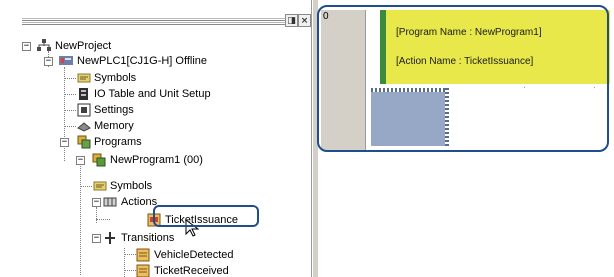 The height and width of the screenshot is (277, 614). What do you see at coordinates (139, 202) in the screenshot?
I see `tree-item-label: Actions` at bounding box center [139, 202].